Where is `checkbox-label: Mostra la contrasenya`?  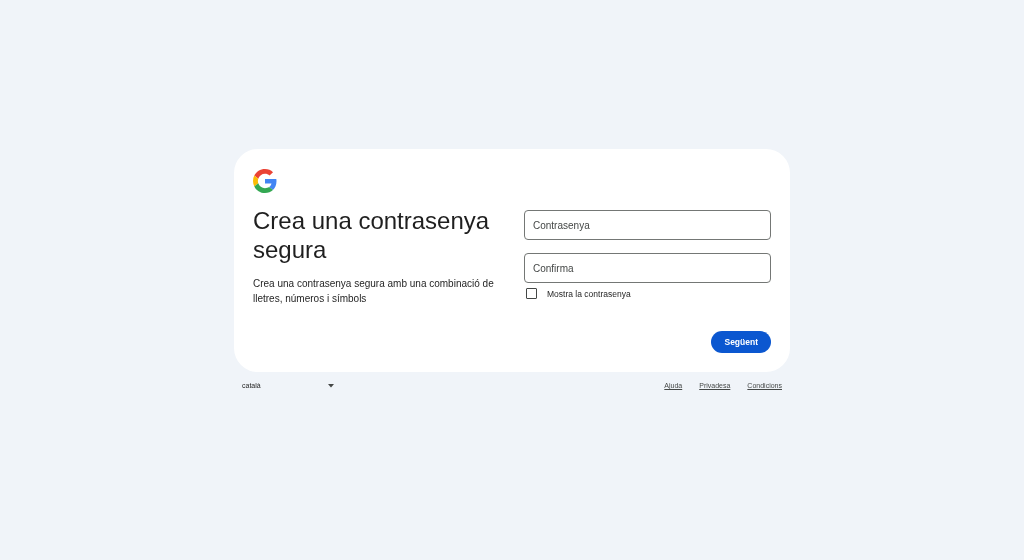 checkbox-label: Mostra la contrasenya is located at coordinates (589, 293).